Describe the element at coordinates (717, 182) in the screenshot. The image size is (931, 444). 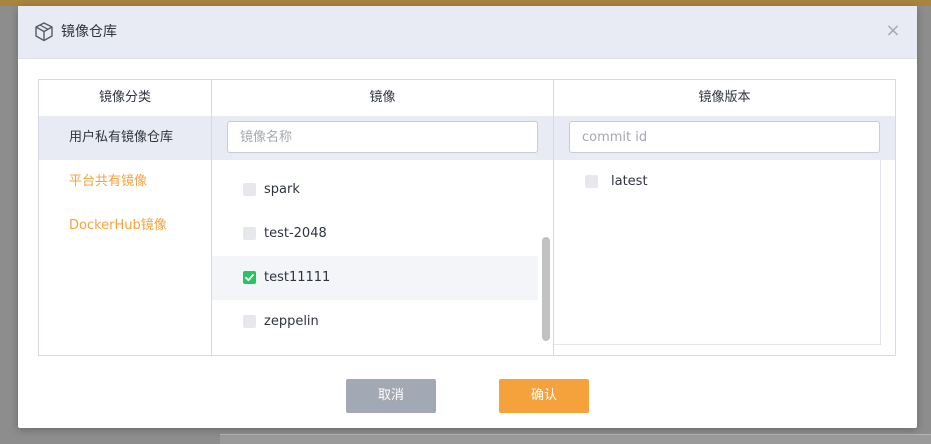
I see `list-item: latest` at that location.